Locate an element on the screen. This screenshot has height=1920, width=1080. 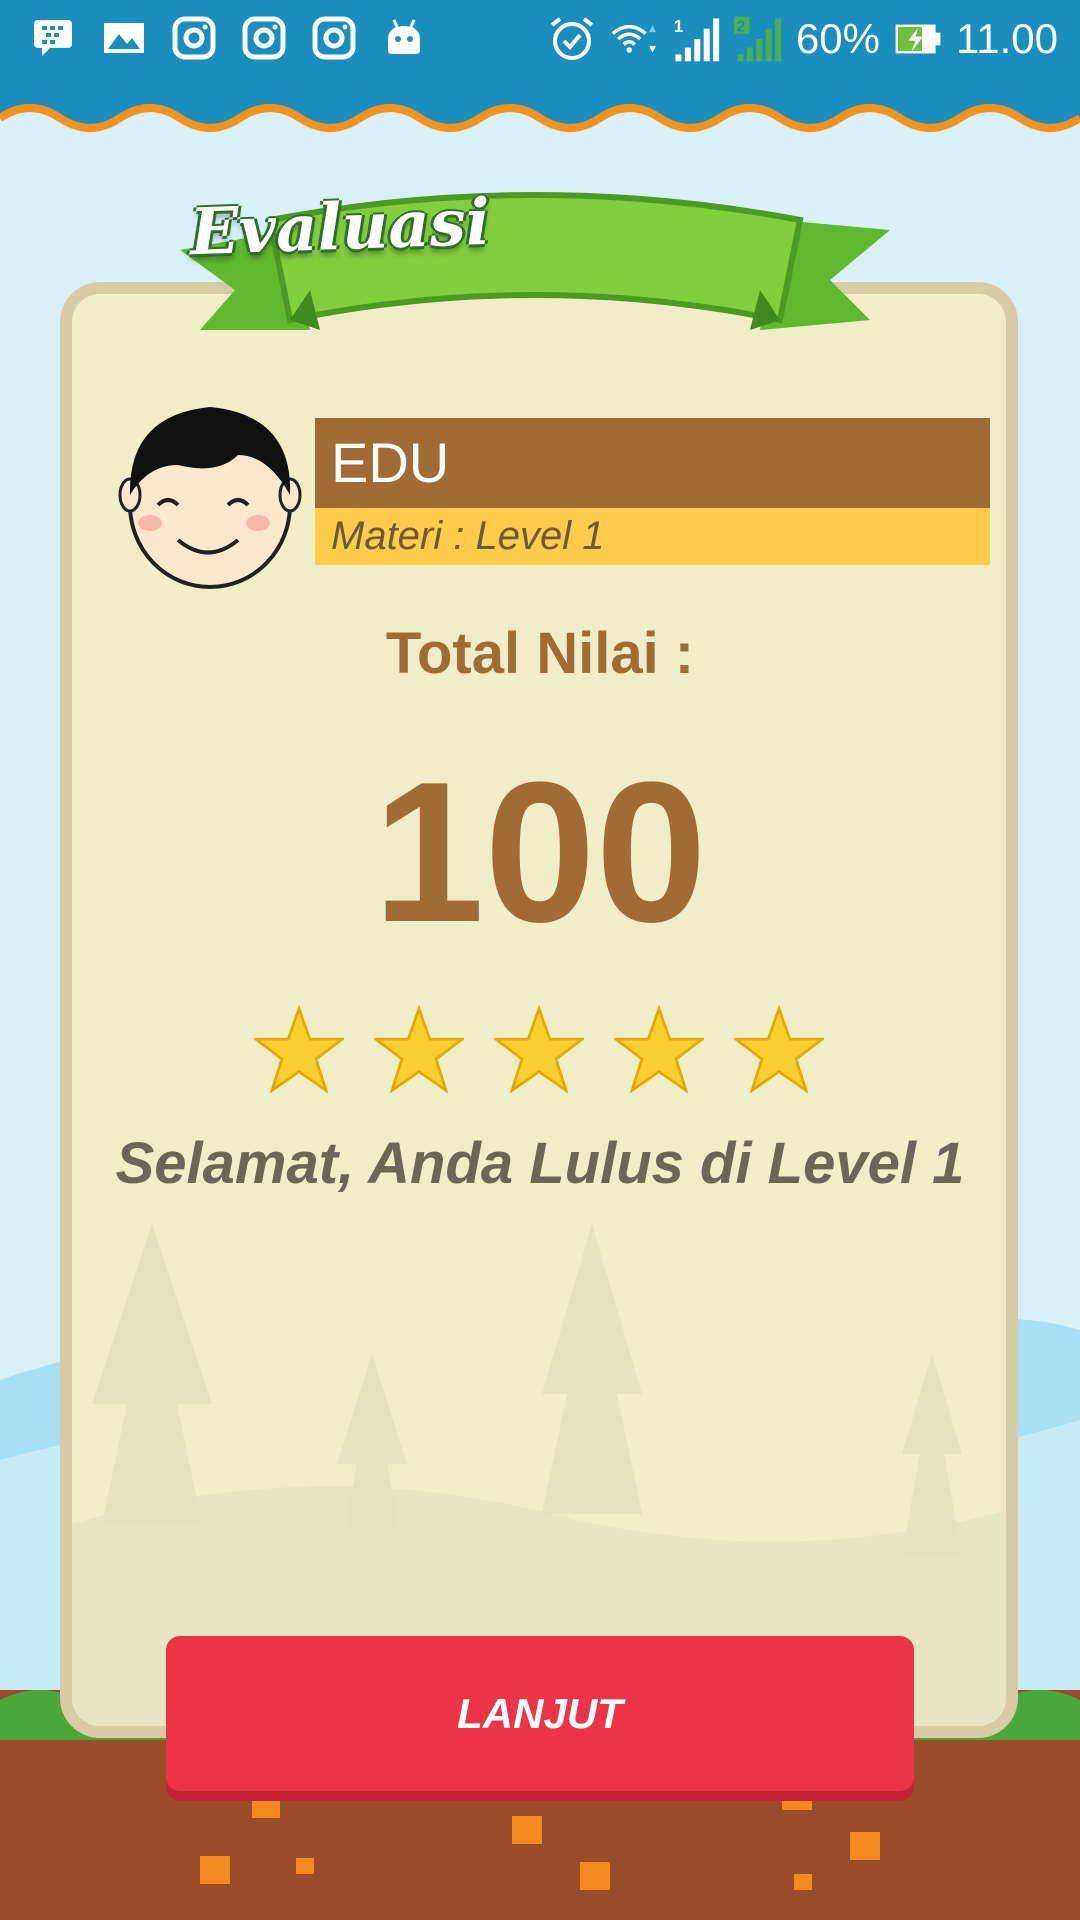
signal-sim2-icon: 2 is located at coordinates (757, 39).